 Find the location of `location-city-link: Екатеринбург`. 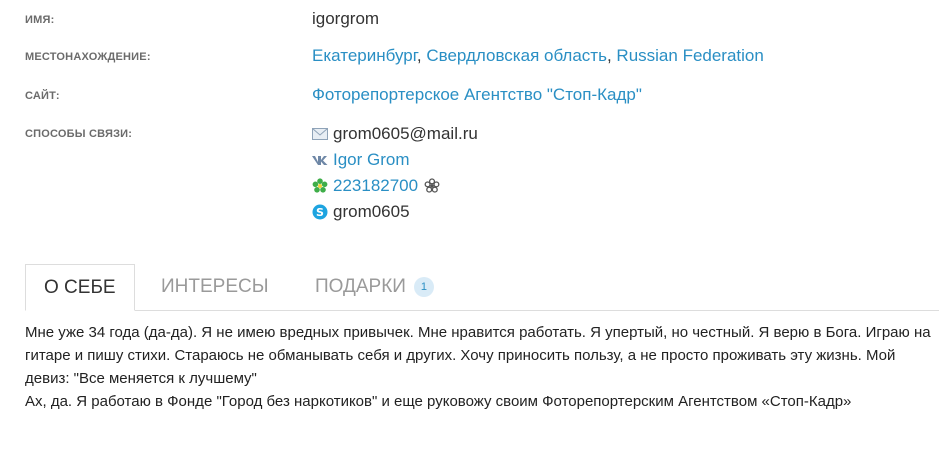

location-city-link: Екатеринбург is located at coordinates (364, 55).